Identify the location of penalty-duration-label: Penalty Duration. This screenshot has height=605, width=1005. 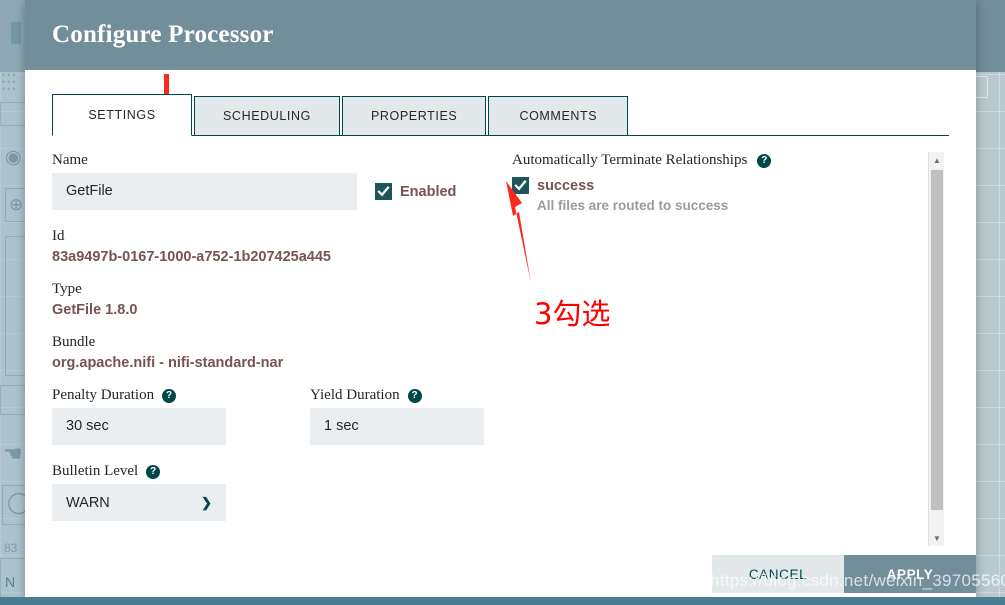
(103, 395).